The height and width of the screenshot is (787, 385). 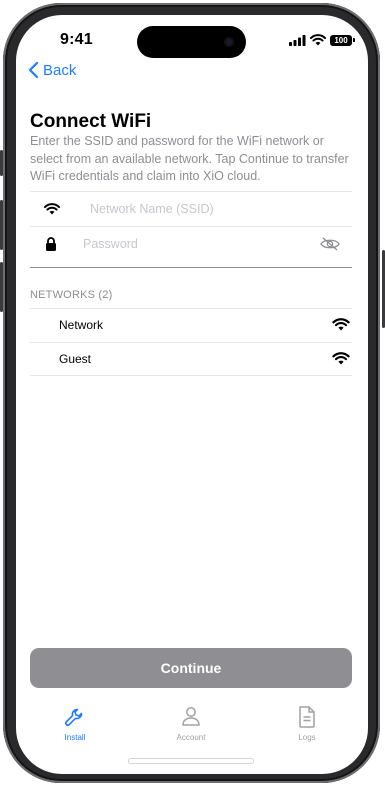 I want to click on cellular-signal-icon, so click(x=297, y=40).